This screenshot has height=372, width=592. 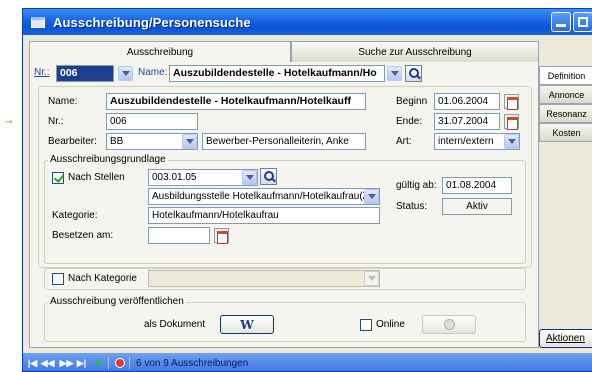 I want to click on window-icon, so click(x=38, y=22).